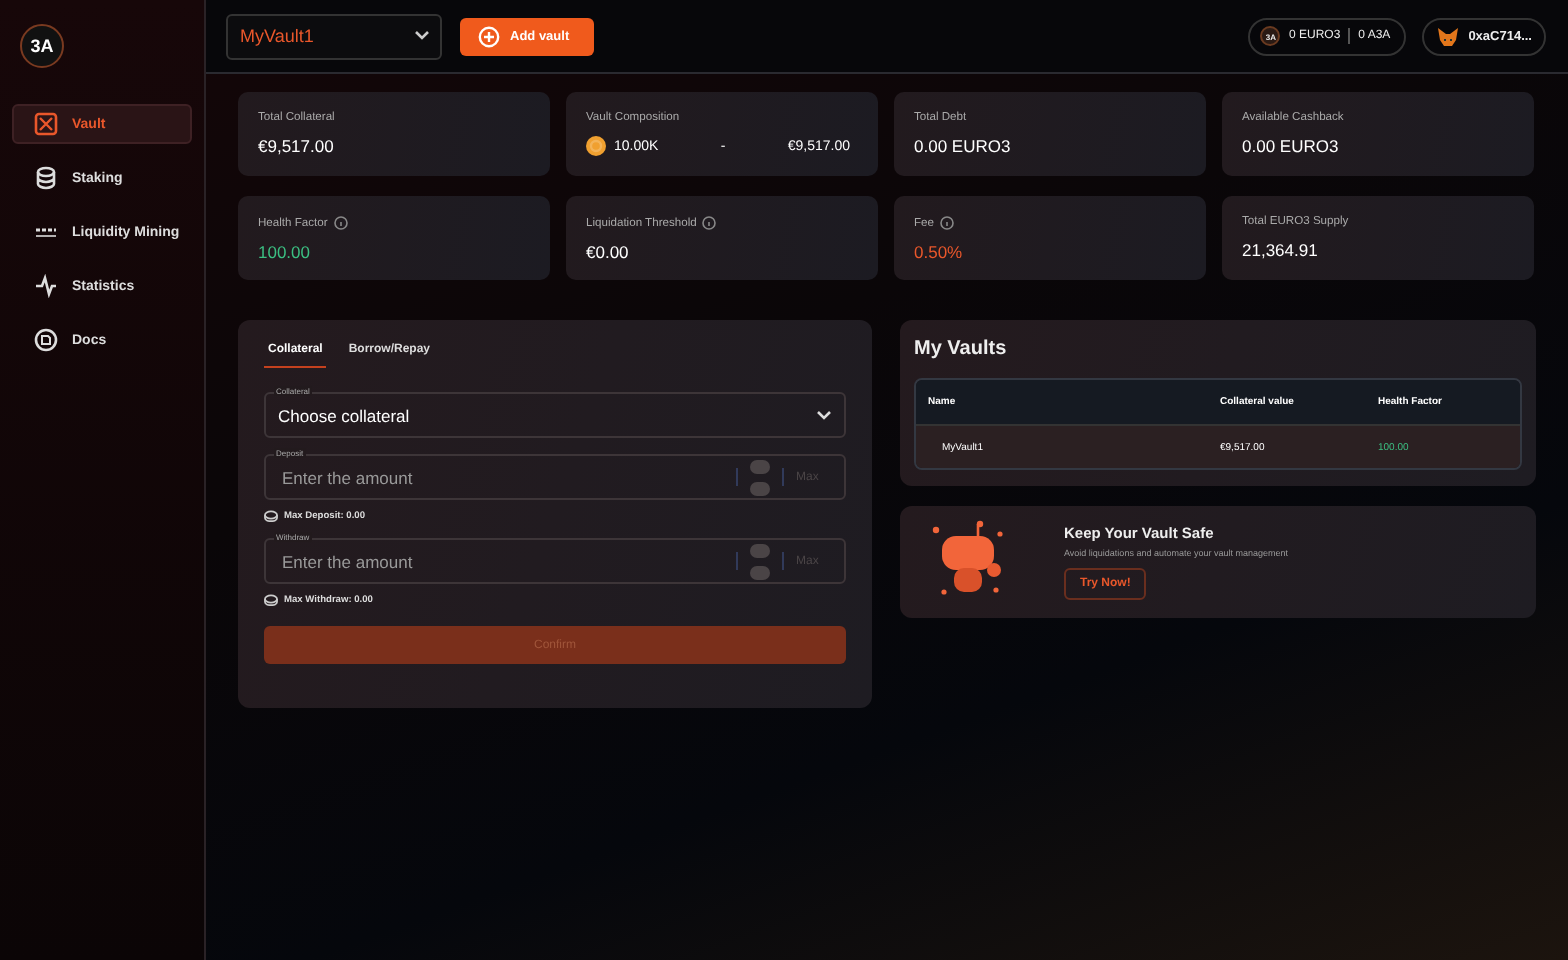  I want to click on pulse-icon, so click(46, 286).